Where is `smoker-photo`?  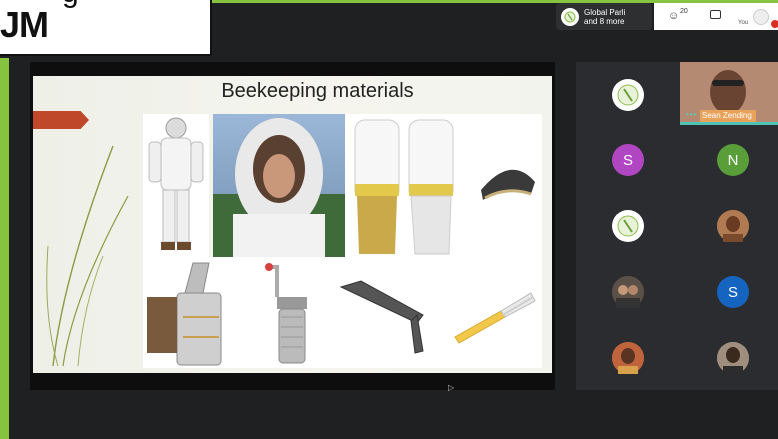 smoker-photo is located at coordinates (190, 312).